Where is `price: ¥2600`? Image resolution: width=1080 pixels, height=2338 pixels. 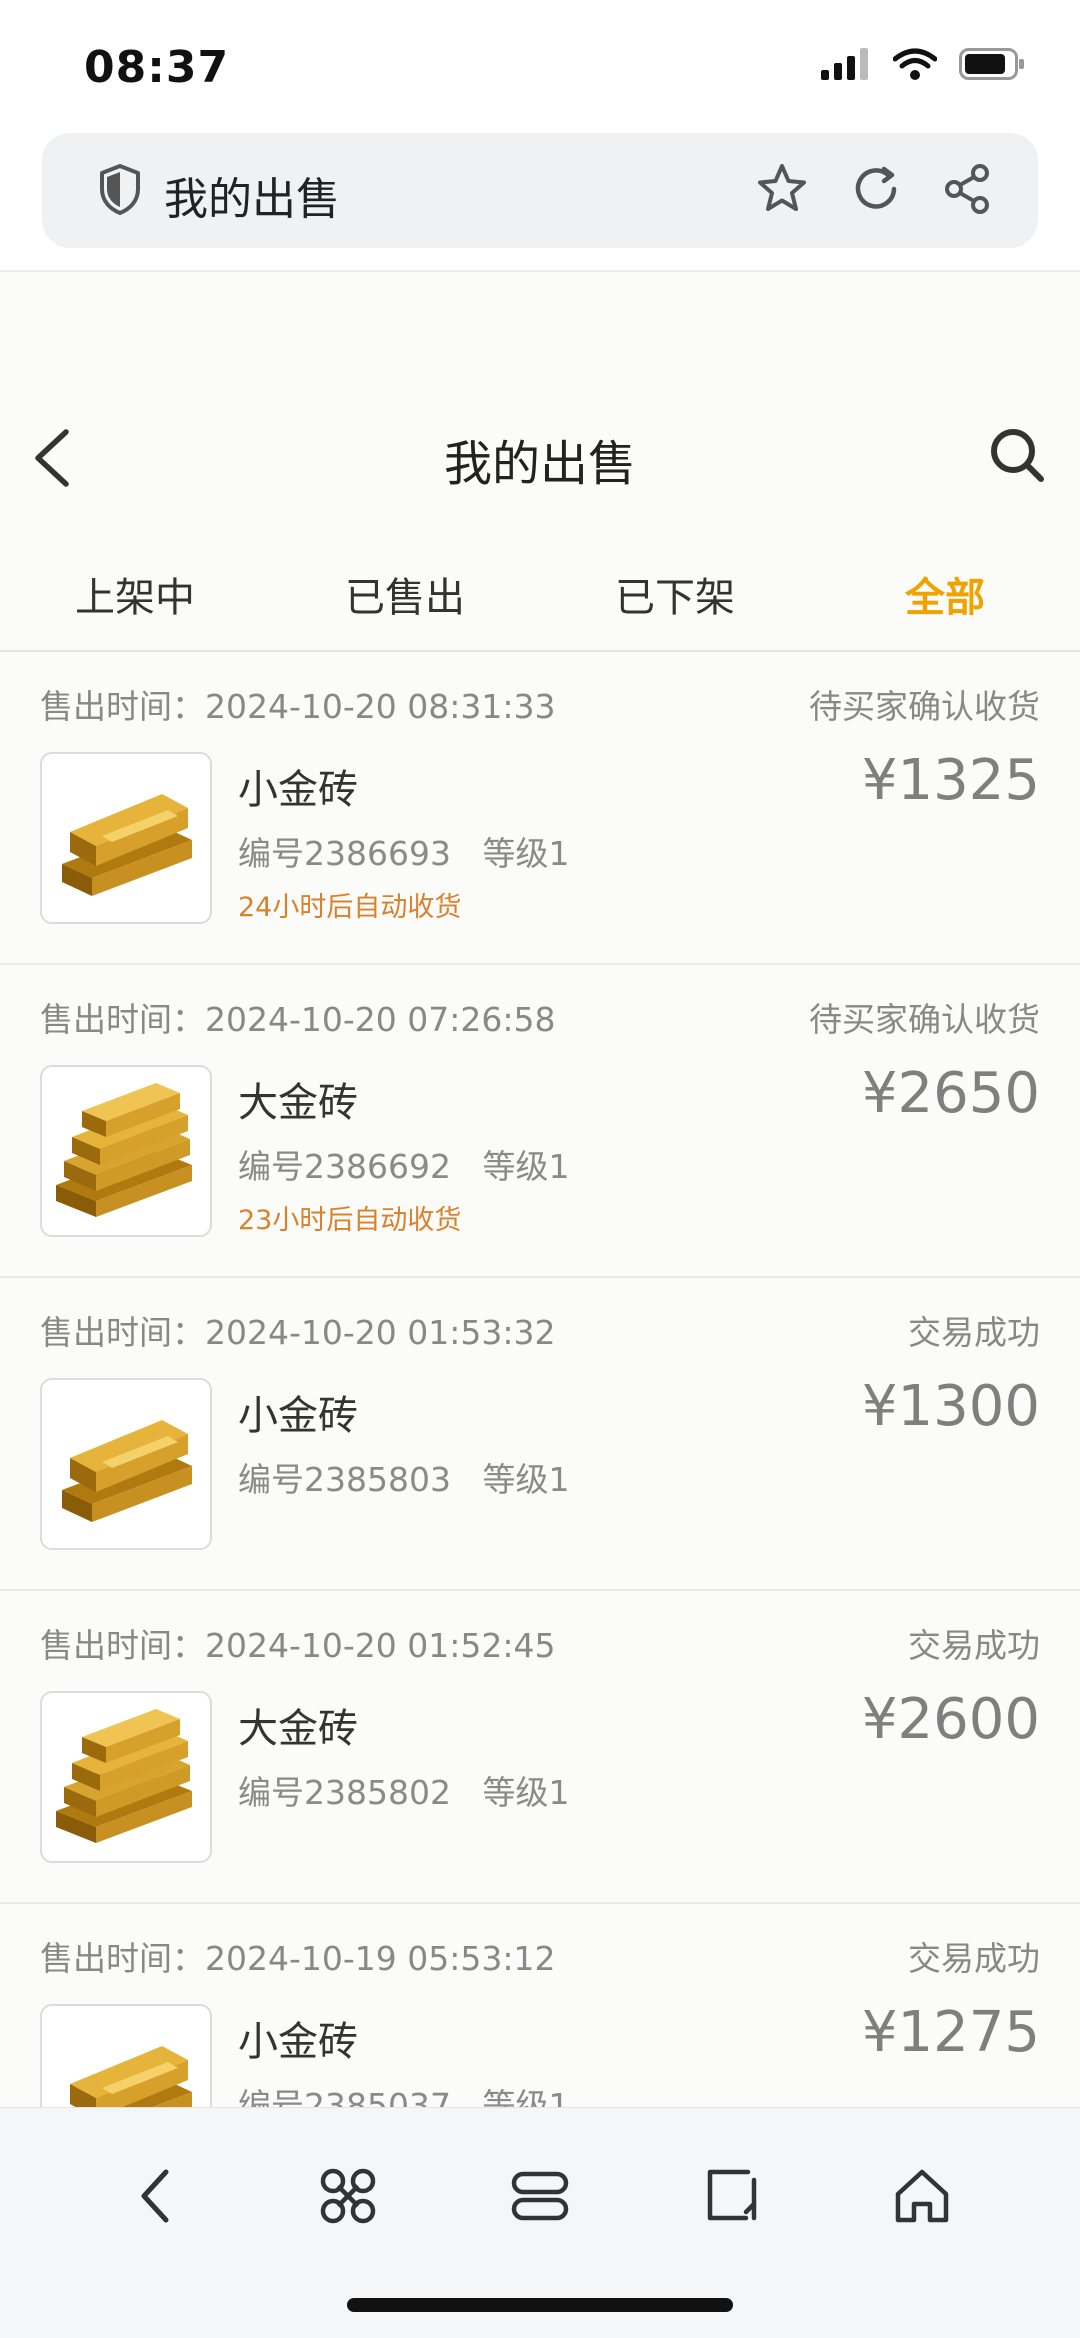 price: ¥2600 is located at coordinates (950, 1719).